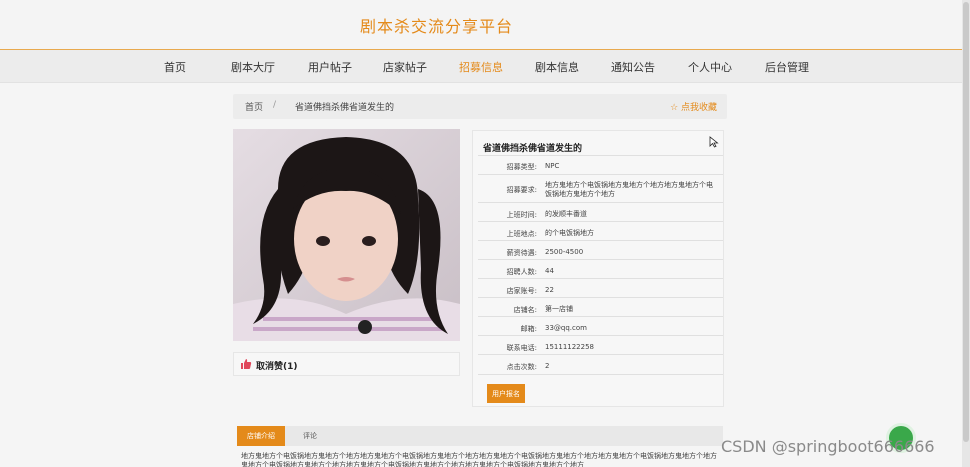  Describe the element at coordinates (521, 253) in the screenshot. I see `detail-label: 薪资待遇:` at that location.